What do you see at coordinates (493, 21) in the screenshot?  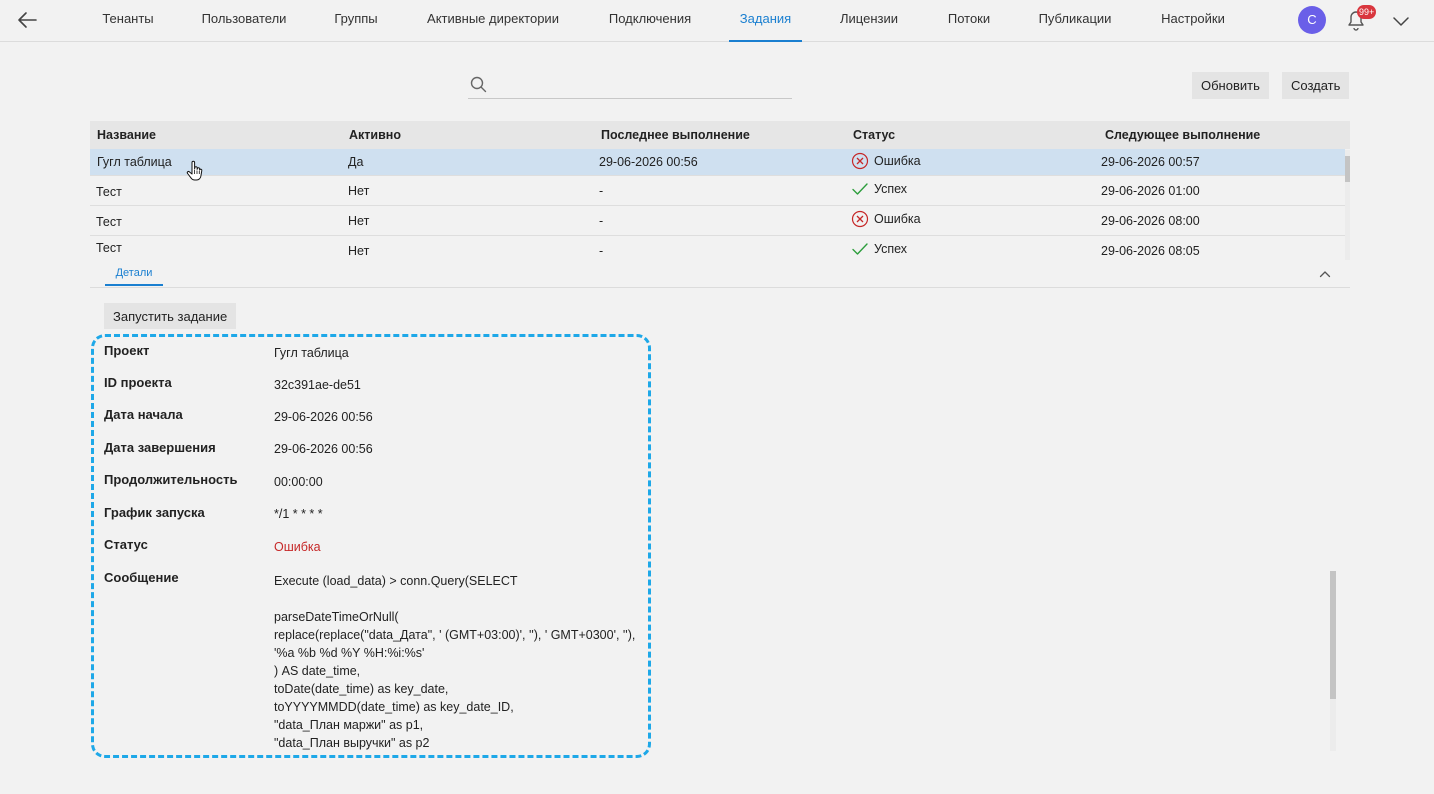 I see `nav-active-directories: Активные директории` at bounding box center [493, 21].